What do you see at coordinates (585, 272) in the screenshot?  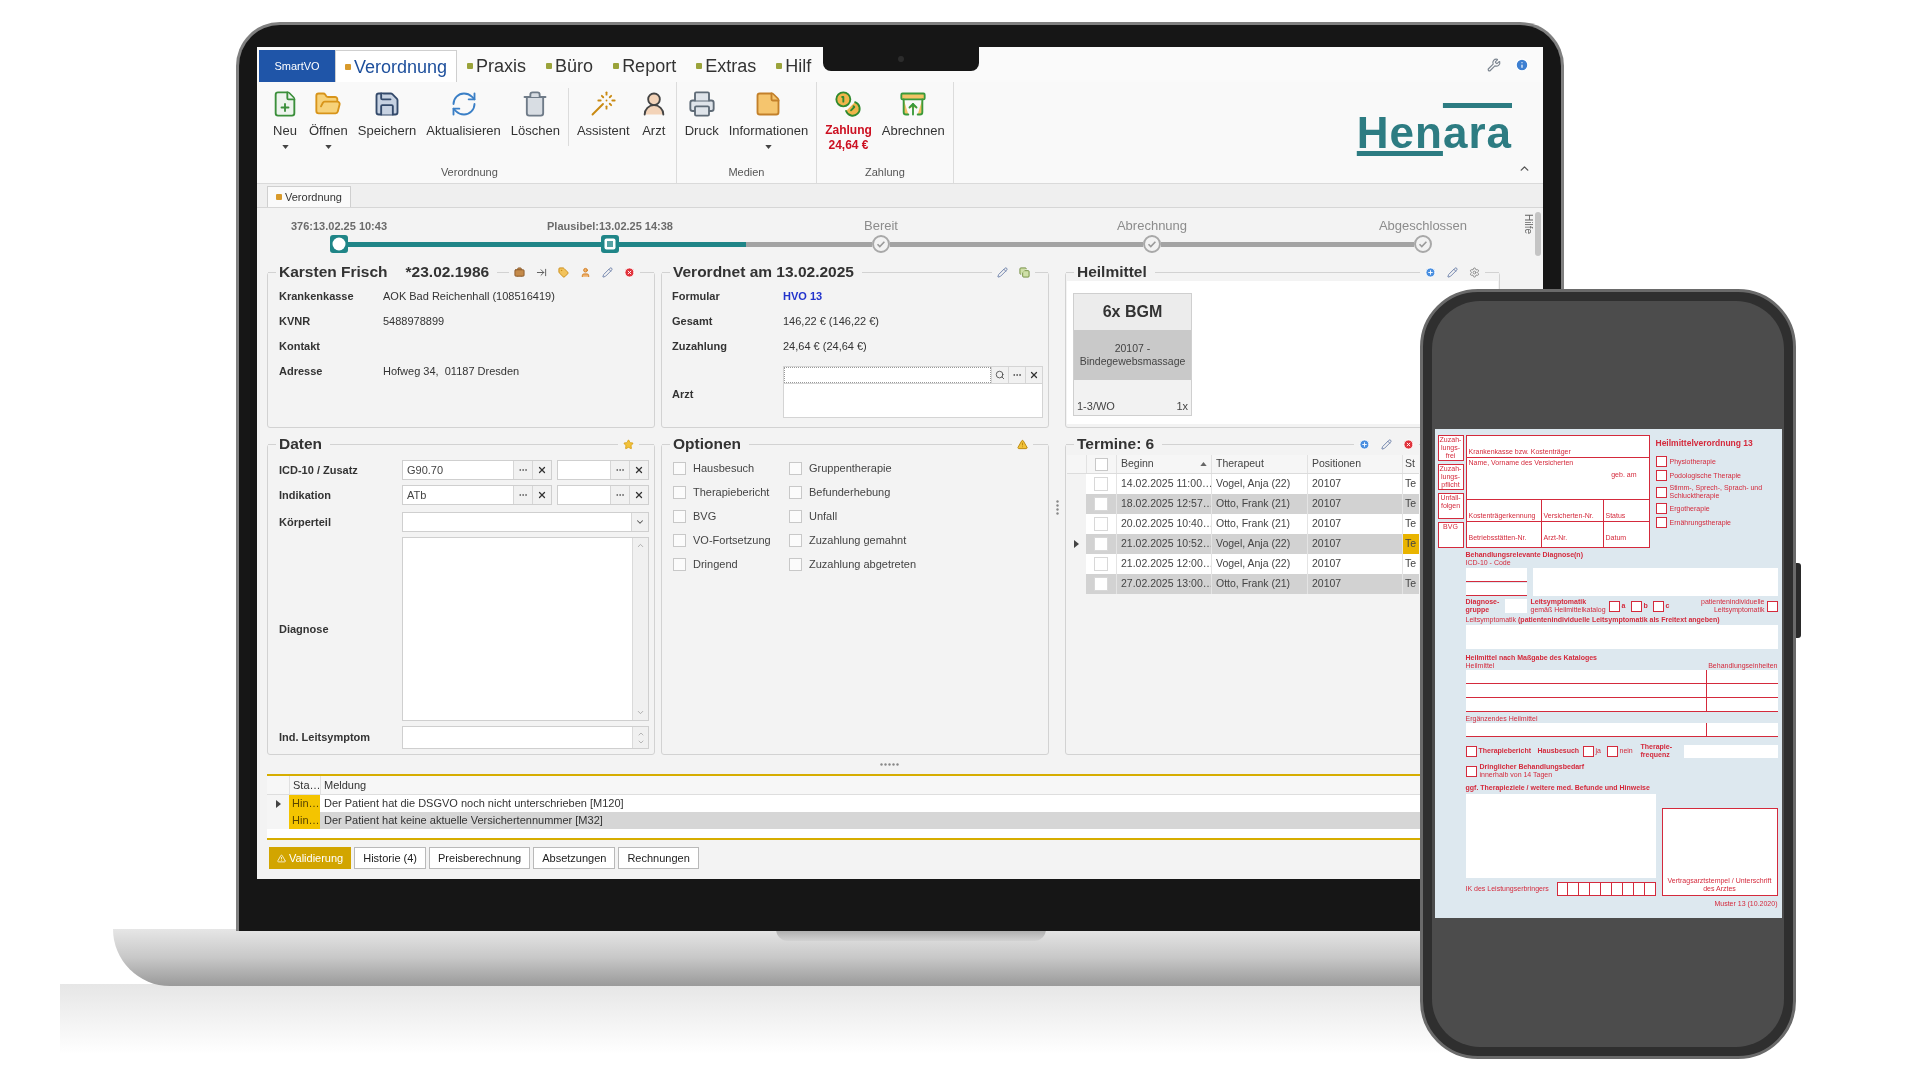 I see `person-icon` at bounding box center [585, 272].